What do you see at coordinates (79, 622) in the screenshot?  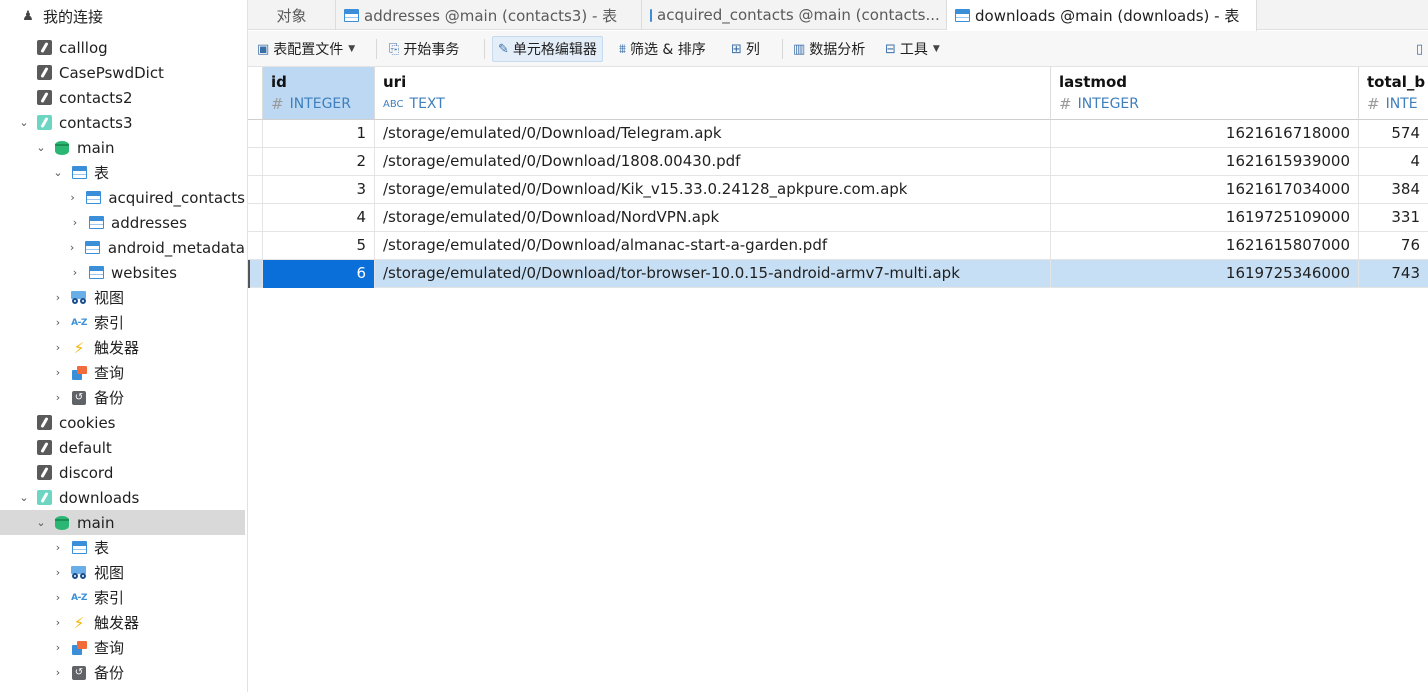 I see `lightning-icon: ⚡` at bounding box center [79, 622].